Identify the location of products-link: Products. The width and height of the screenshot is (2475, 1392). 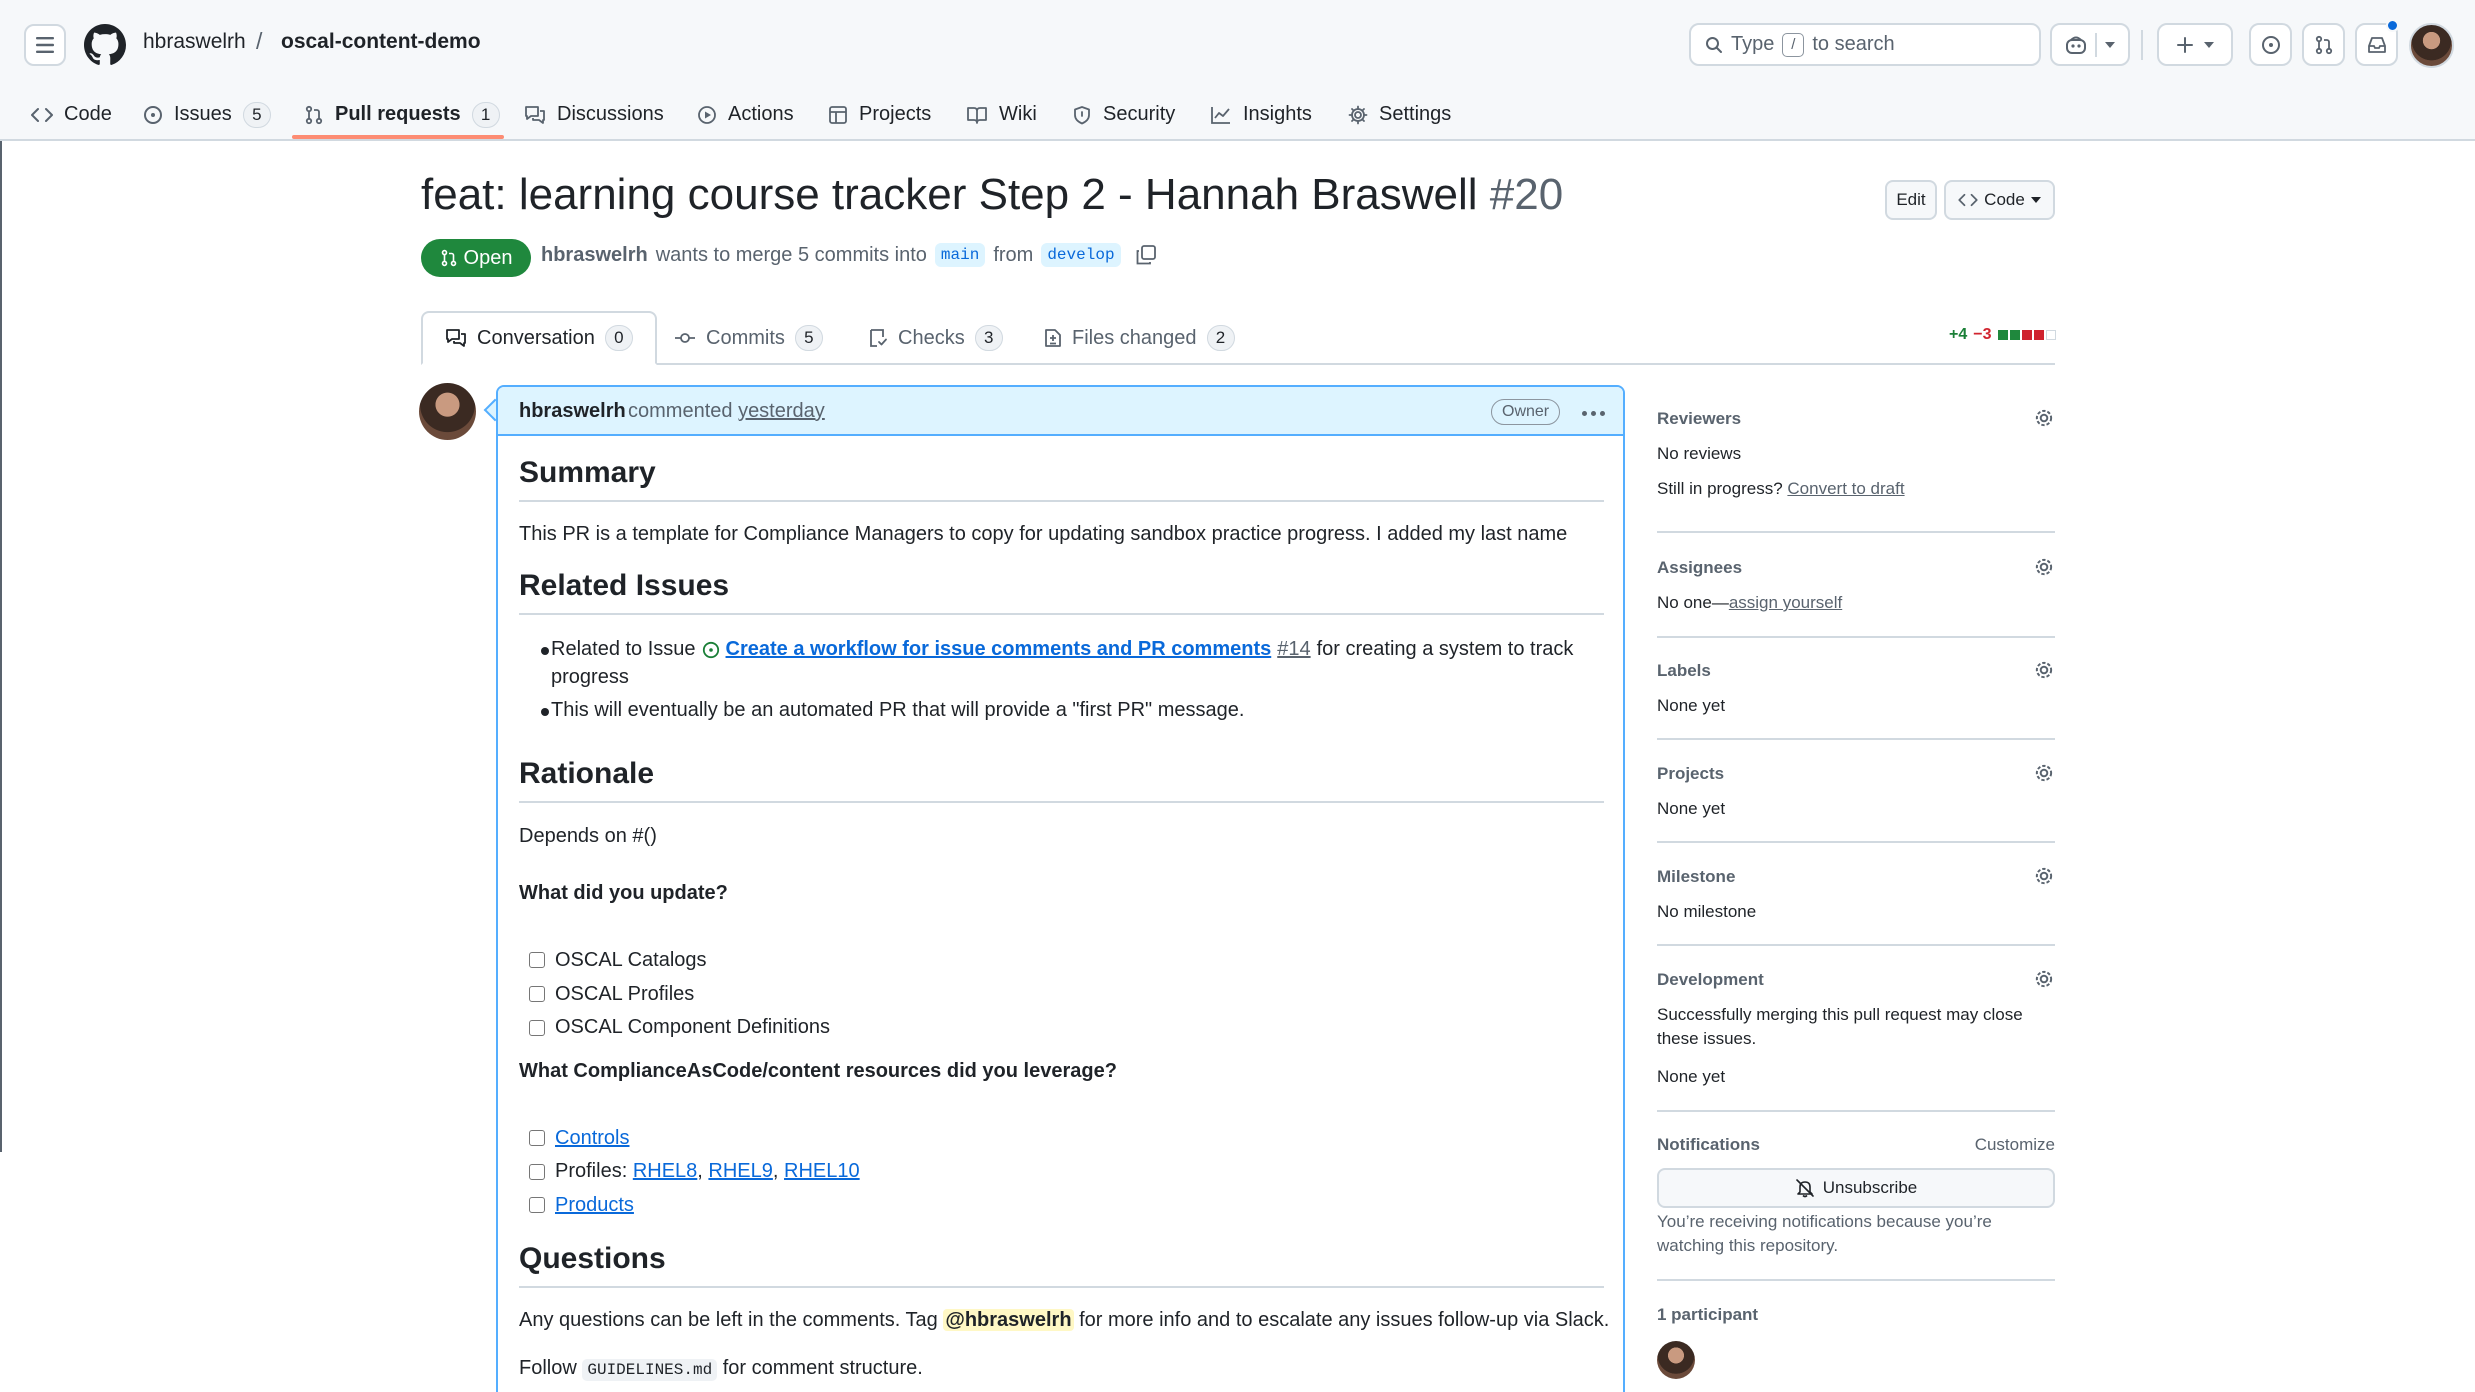
(594, 1205).